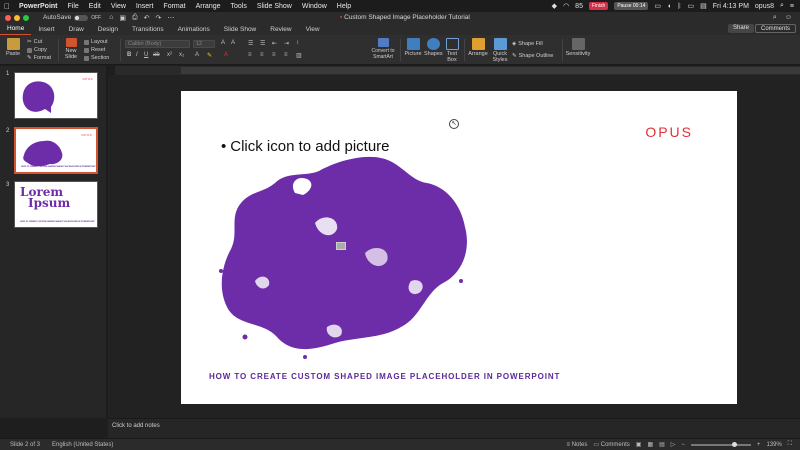 This screenshot has height=450, width=800. Describe the element at coordinates (96, 42) in the screenshot. I see `layout-button: Layout` at that location.